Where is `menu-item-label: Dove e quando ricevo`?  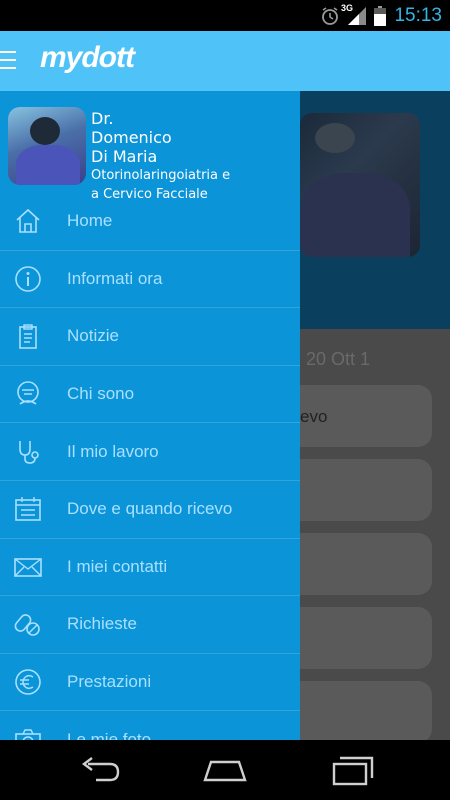
menu-item-label: Dove e quando ricevo is located at coordinates (150, 509).